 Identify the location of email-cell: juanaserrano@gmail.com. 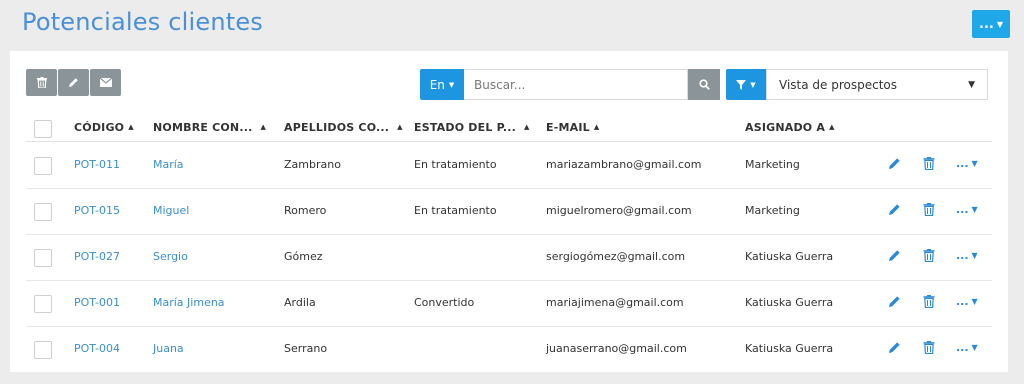
(616, 348).